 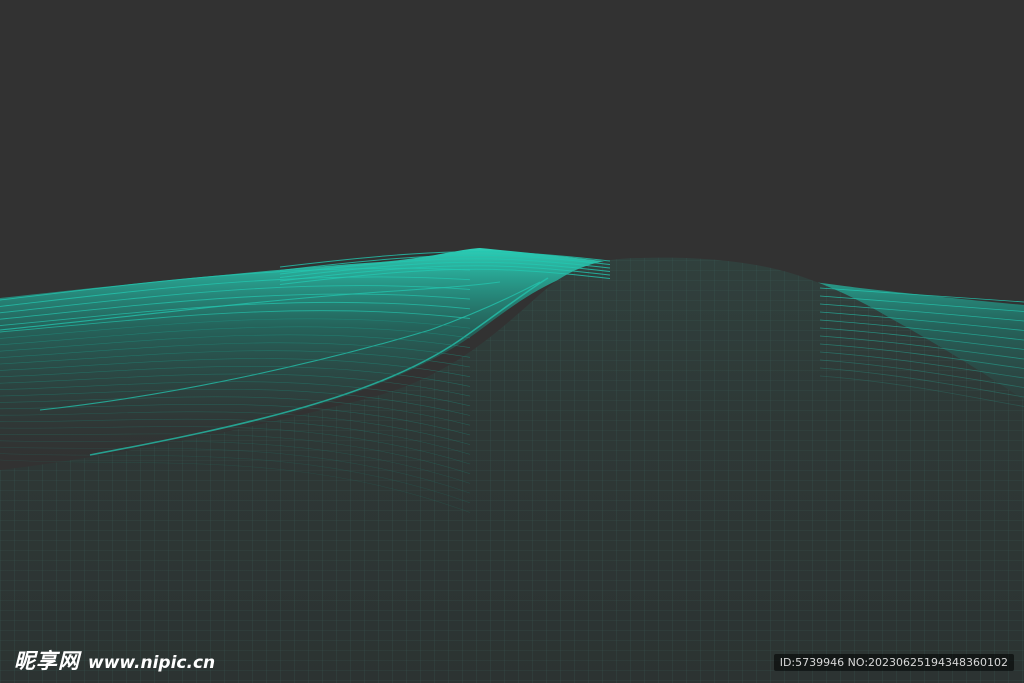 I want to click on site-name: 昵享网, so click(x=47, y=661).